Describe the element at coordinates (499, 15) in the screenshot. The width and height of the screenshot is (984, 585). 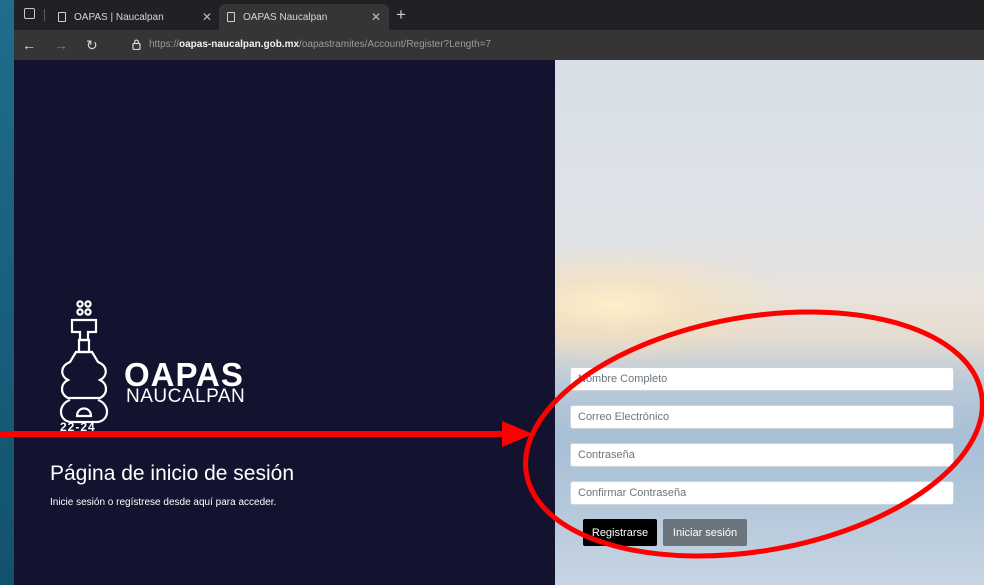
I see `tab-bar: OAPAS | Naucalpan ✕ OAPAS Naucalpan ✕ +` at that location.